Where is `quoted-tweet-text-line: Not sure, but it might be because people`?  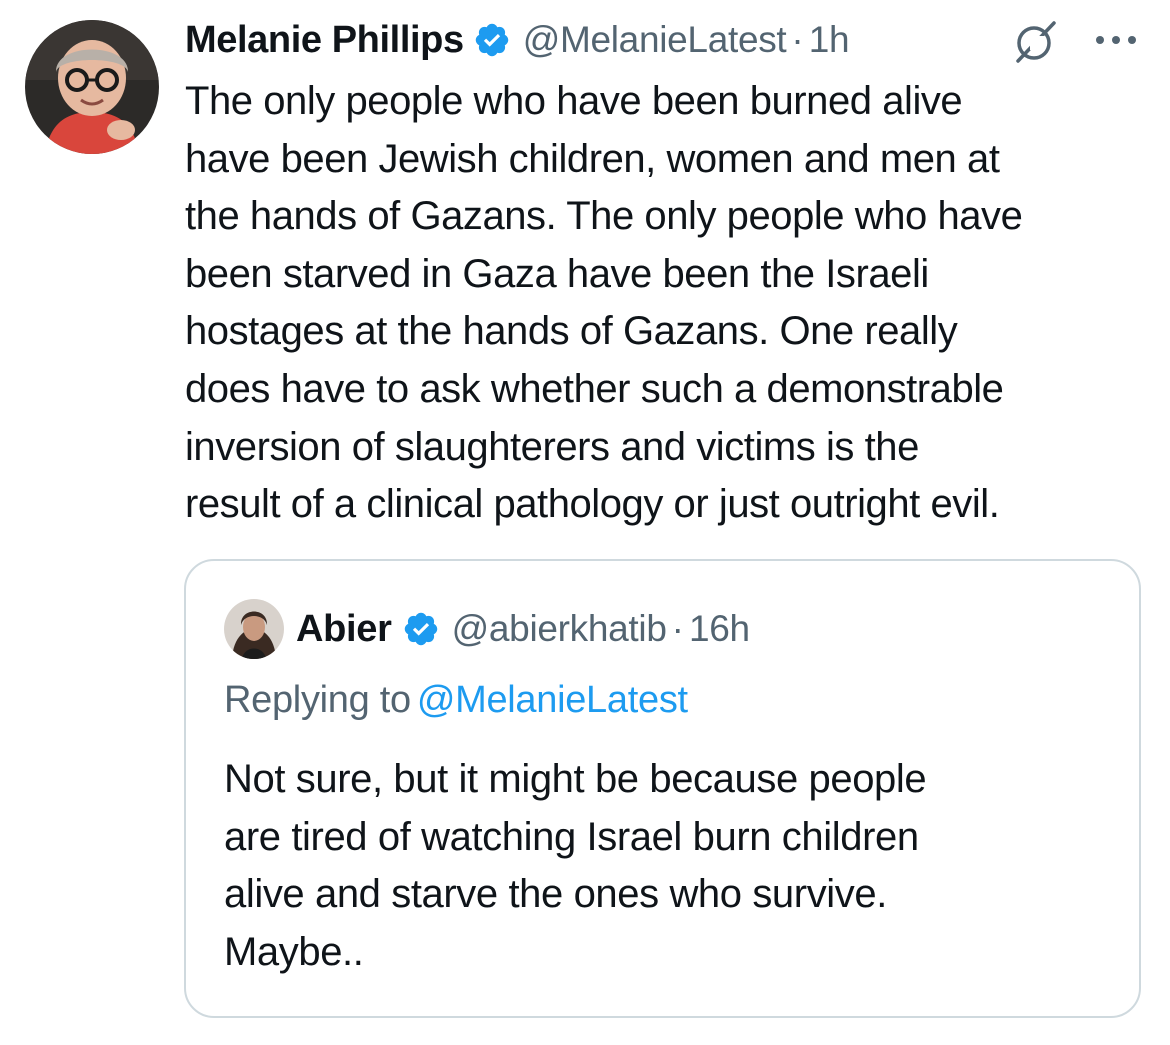 quoted-tweet-text-line: Not sure, but it might be because people is located at coordinates (575, 779).